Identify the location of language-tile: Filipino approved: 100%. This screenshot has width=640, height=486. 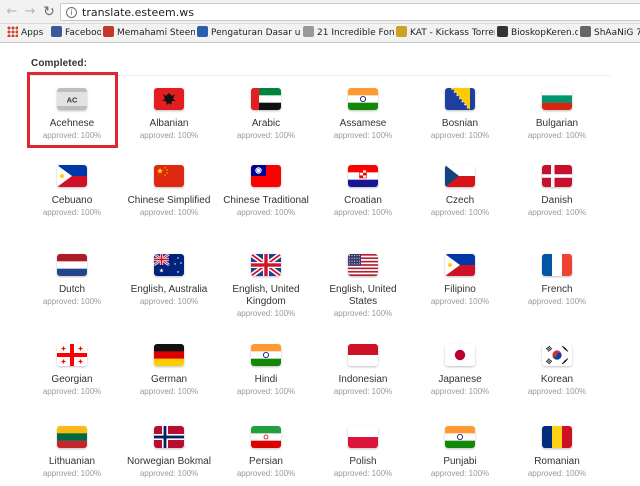
(460, 292).